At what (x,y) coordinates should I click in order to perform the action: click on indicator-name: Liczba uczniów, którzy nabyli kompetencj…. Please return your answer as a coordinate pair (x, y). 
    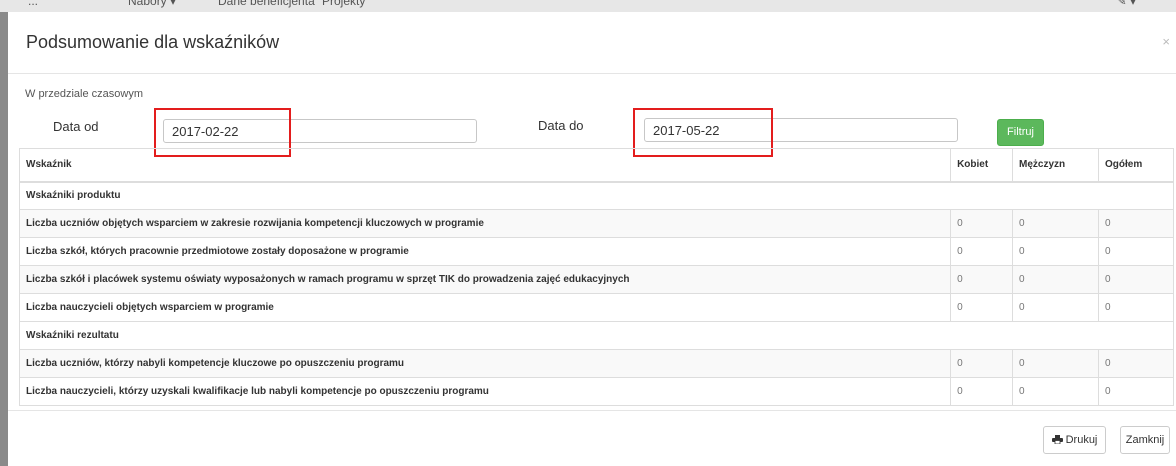
    Looking at the image, I should click on (485, 363).